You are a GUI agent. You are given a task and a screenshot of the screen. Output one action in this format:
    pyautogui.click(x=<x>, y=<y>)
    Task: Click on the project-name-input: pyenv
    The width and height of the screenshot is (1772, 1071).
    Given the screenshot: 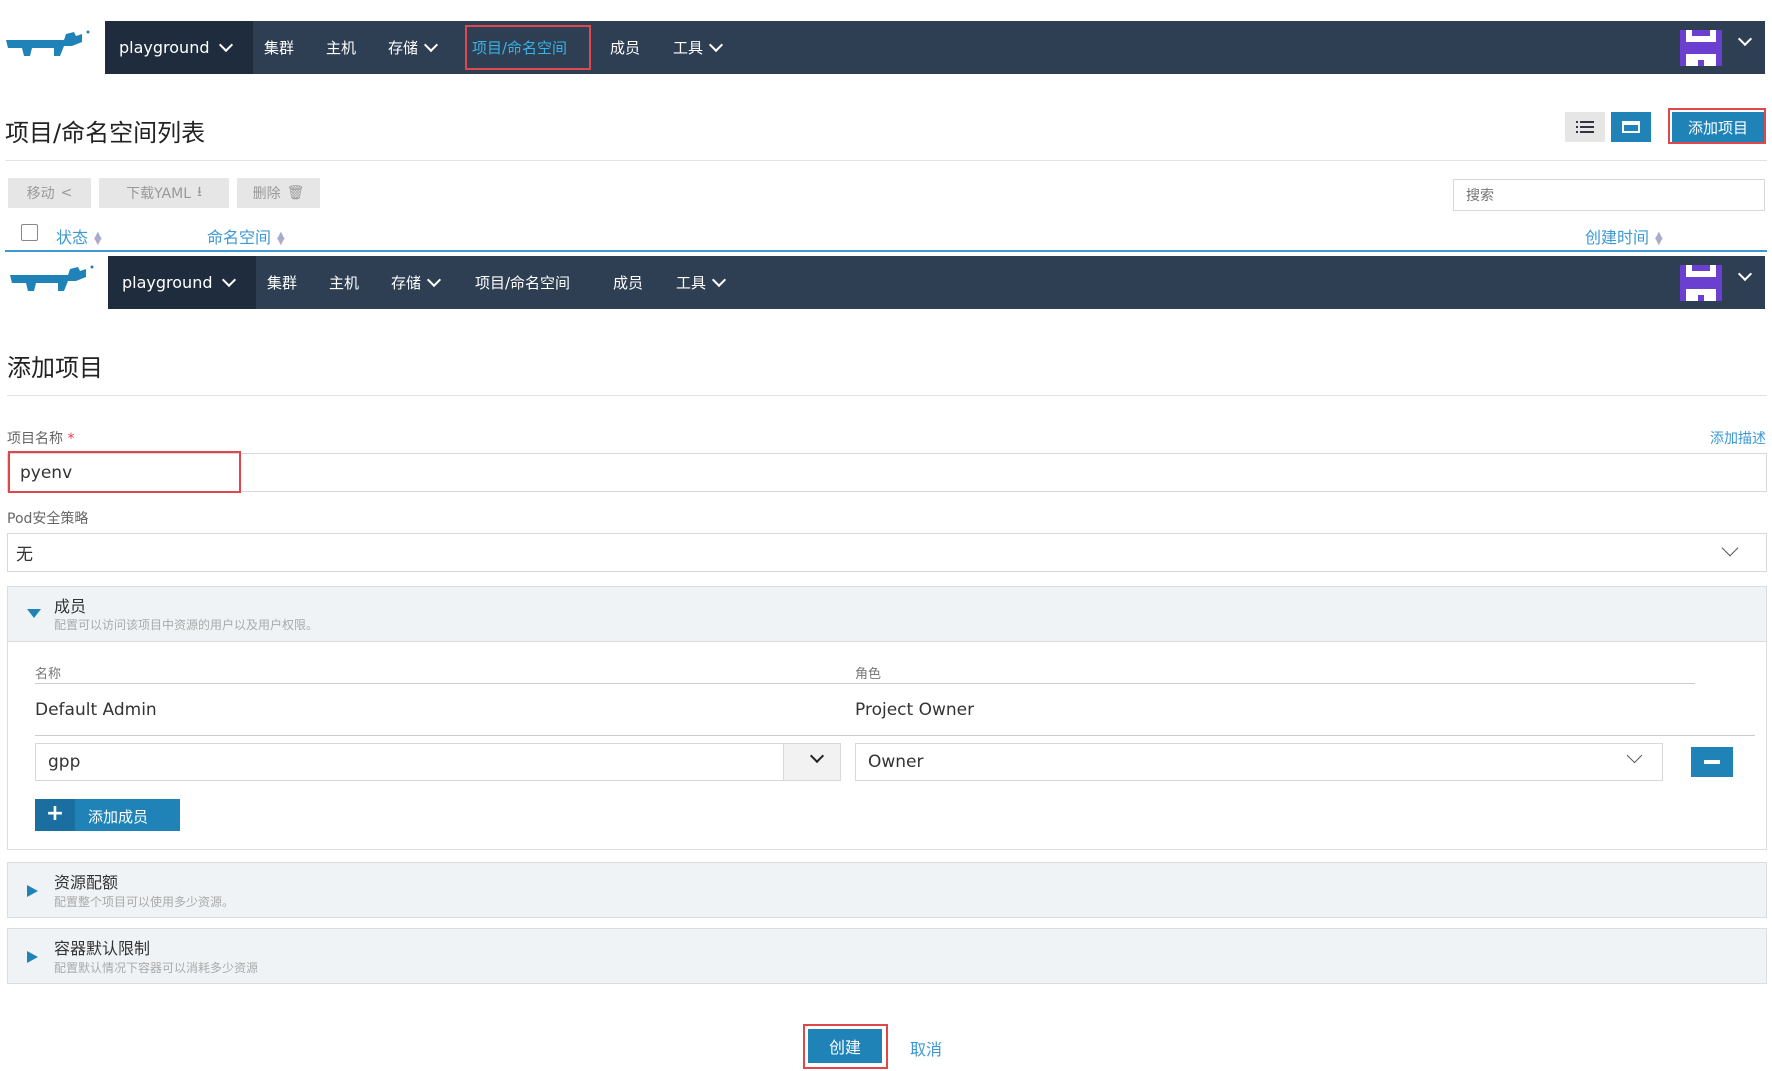 What is the action you would take?
    pyautogui.click(x=887, y=472)
    